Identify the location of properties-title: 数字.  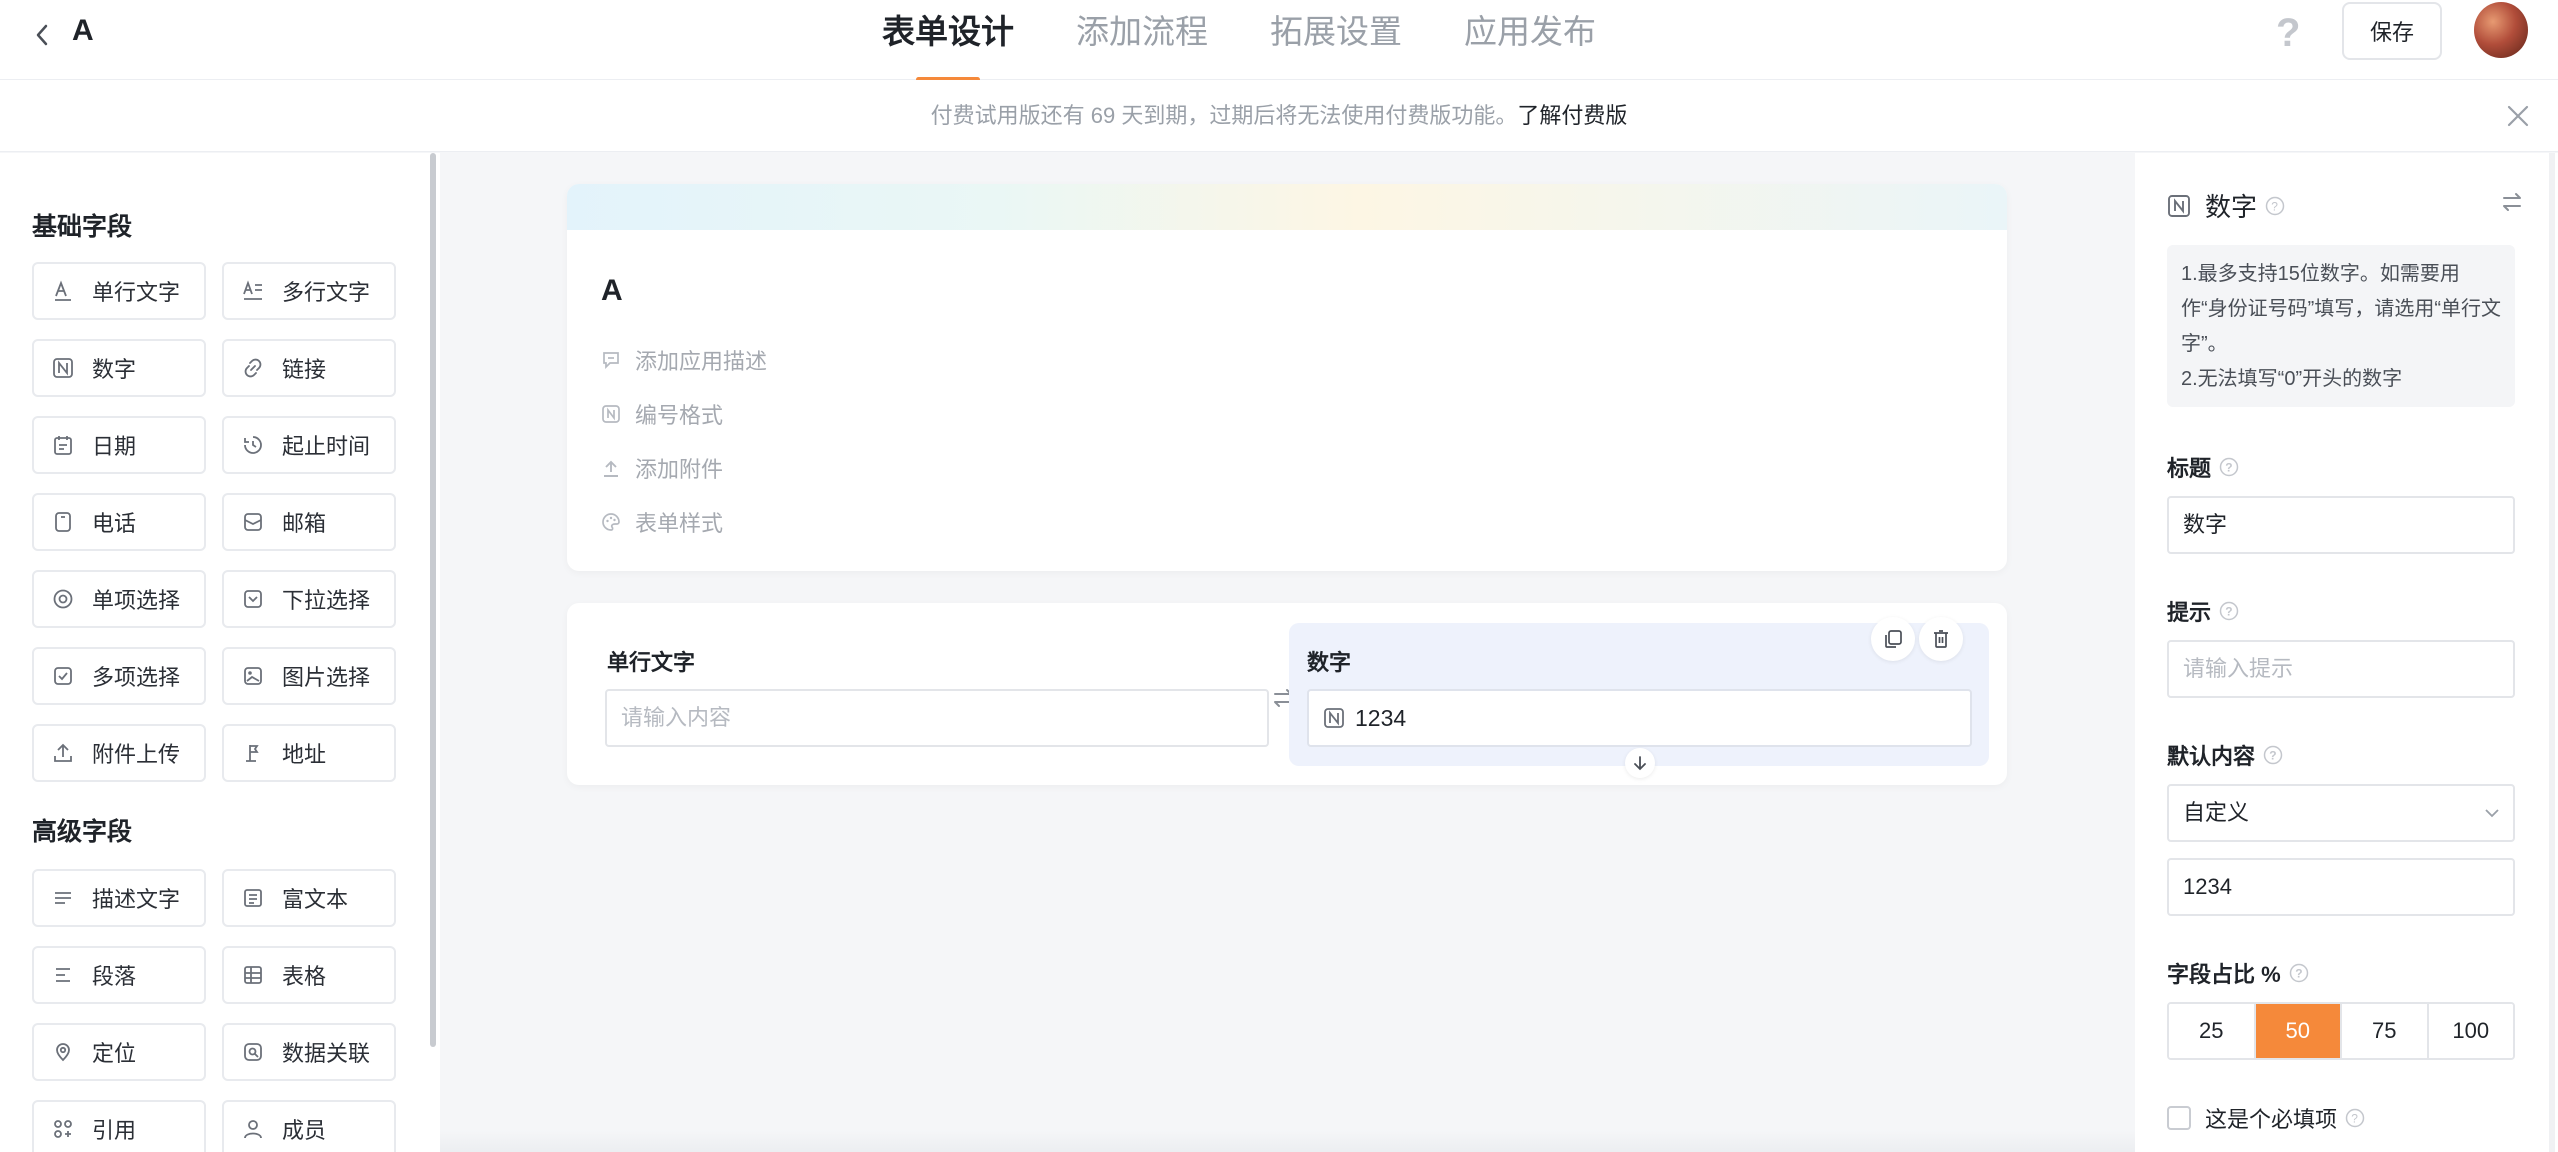
(2231, 207).